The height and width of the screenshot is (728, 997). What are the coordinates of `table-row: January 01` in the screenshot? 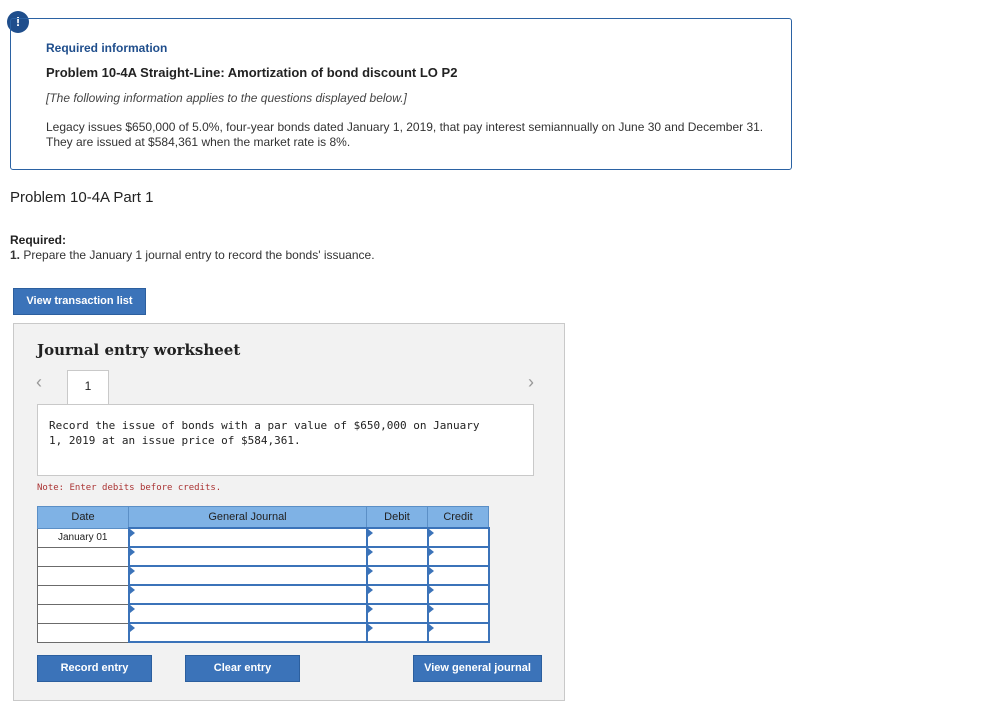 It's located at (263, 537).